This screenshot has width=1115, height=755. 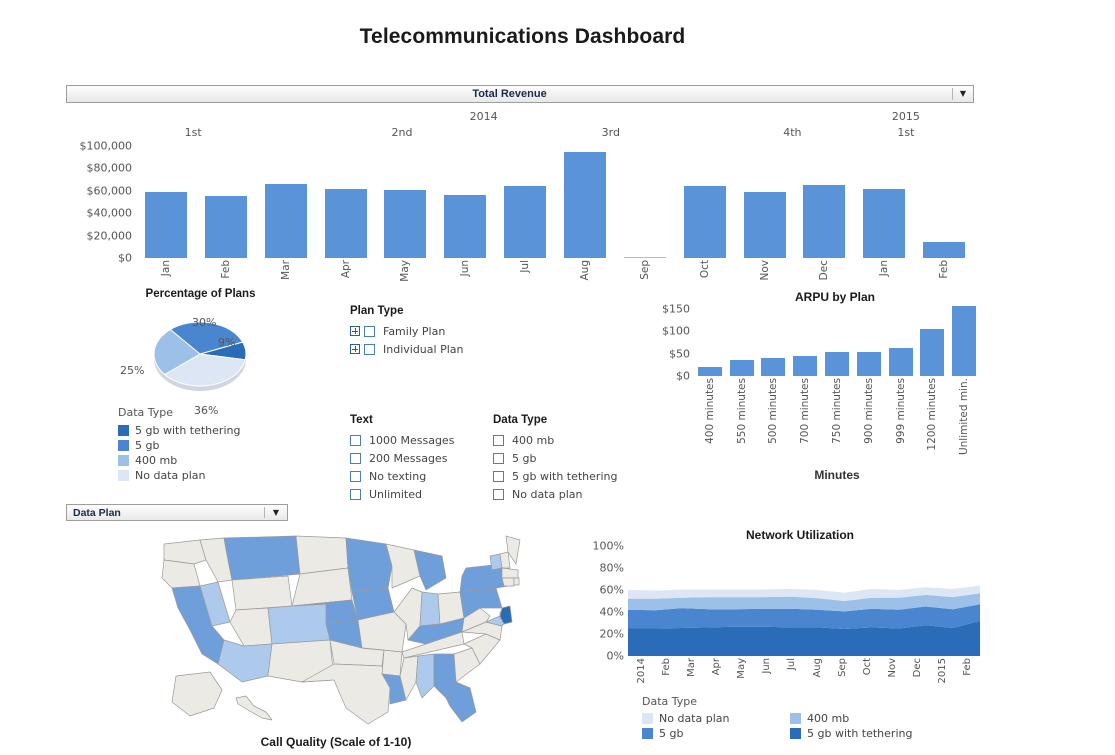 What do you see at coordinates (177, 512) in the screenshot?
I see `data-plan-dropdown: Data Plan ▼` at bounding box center [177, 512].